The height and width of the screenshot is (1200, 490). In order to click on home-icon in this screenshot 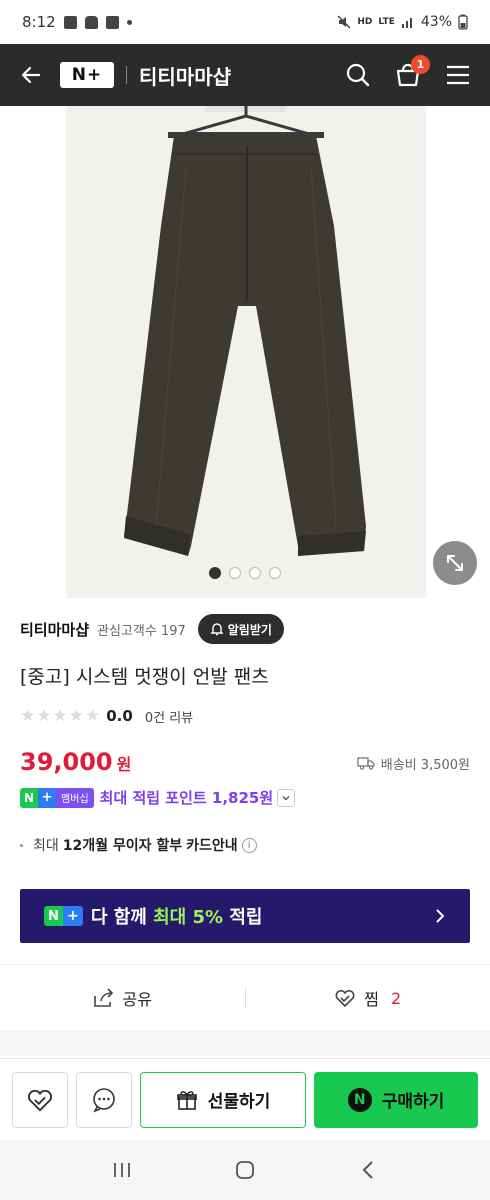, I will do `click(245, 1170)`.